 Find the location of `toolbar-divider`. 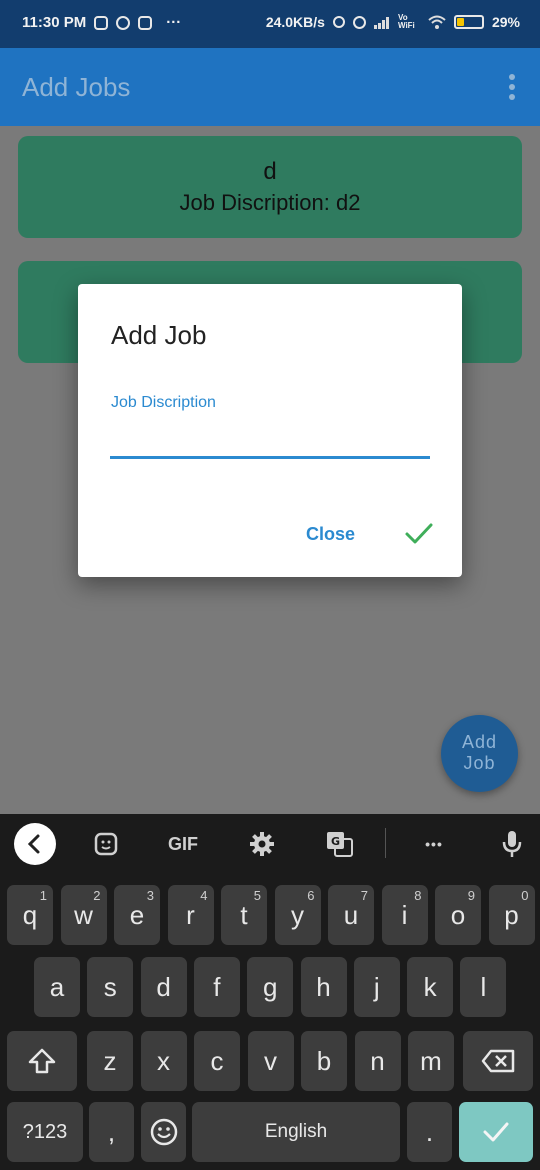

toolbar-divider is located at coordinates (385, 843).